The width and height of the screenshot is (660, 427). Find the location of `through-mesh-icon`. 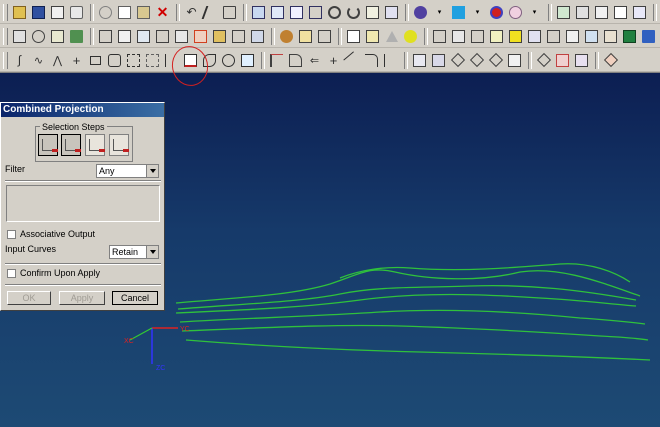

through-mesh-icon is located at coordinates (438, 60).